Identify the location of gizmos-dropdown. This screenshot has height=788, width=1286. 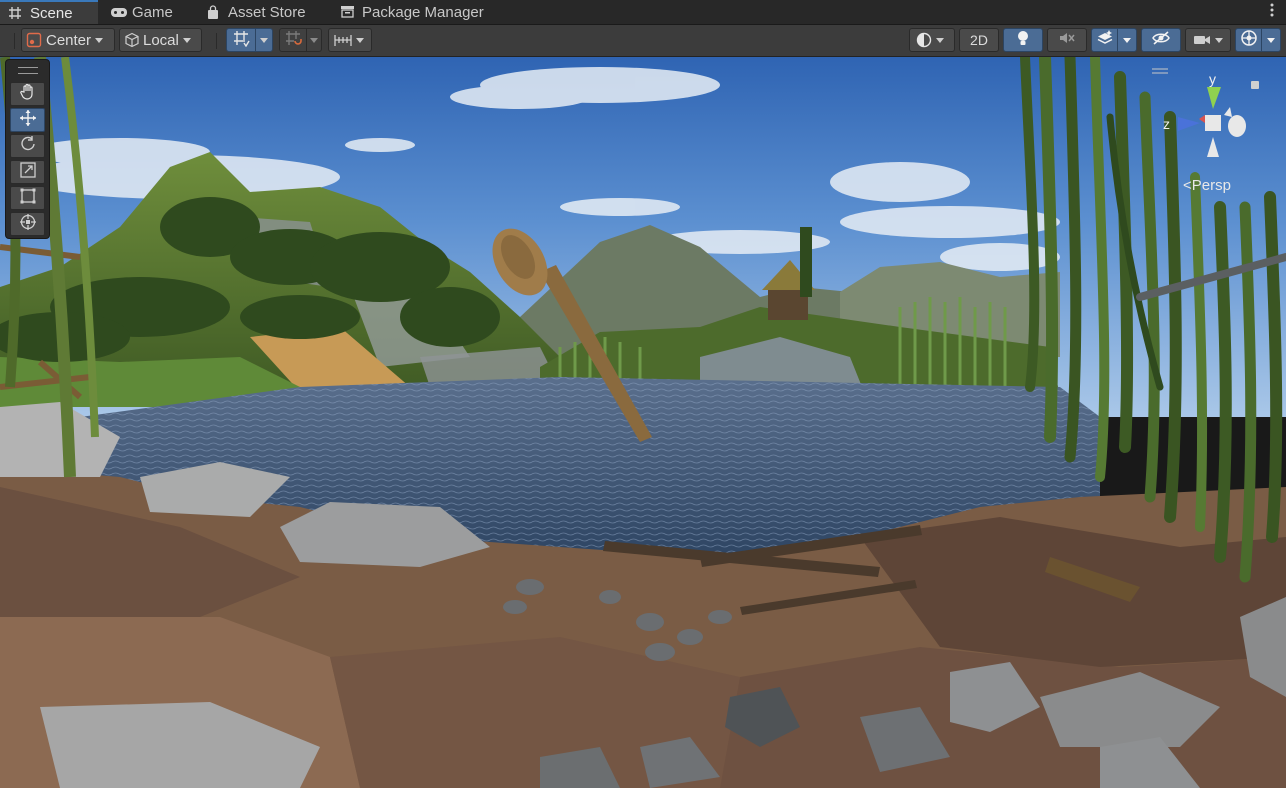
(1271, 40).